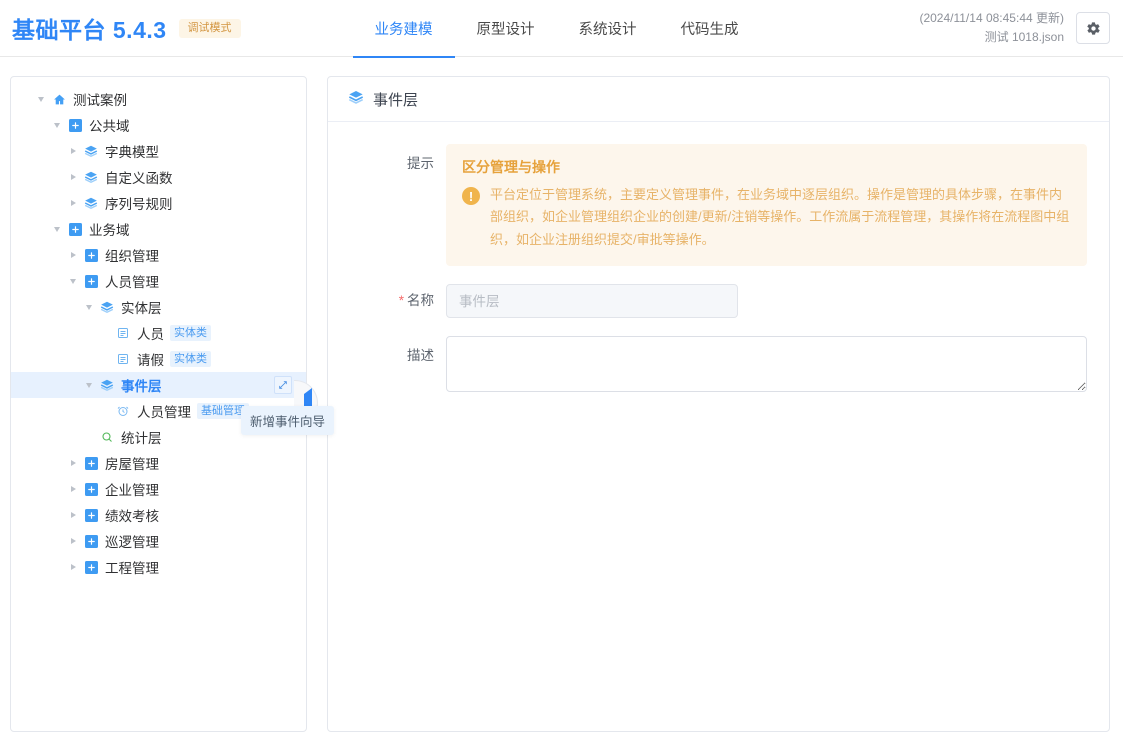 The height and width of the screenshot is (745, 1123). I want to click on tree-node-engineering-management: 工程管理, so click(158, 567).